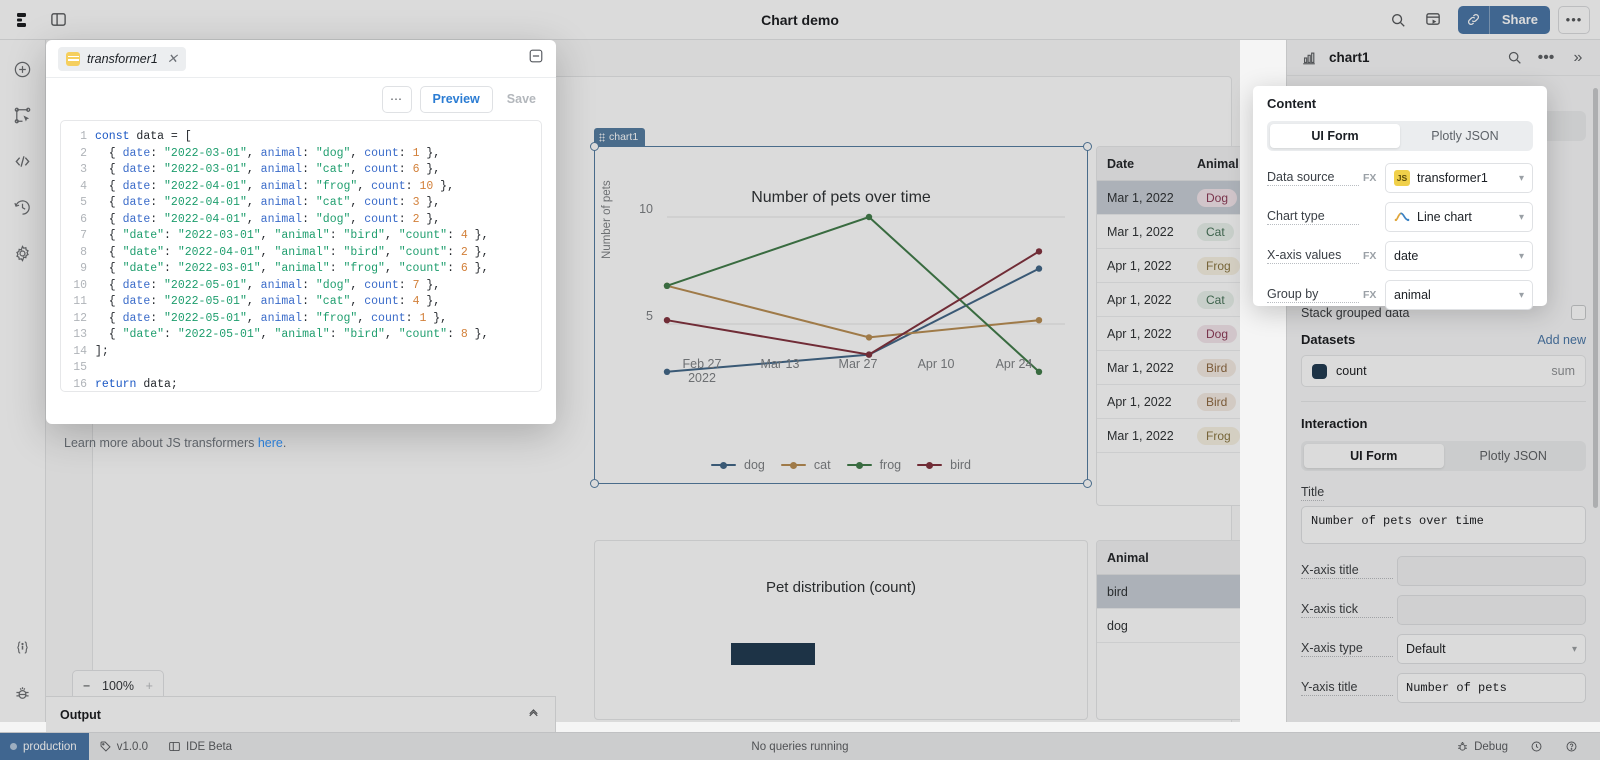  I want to click on table-row: Mar 1, 2022 Dog, so click(1168, 198).